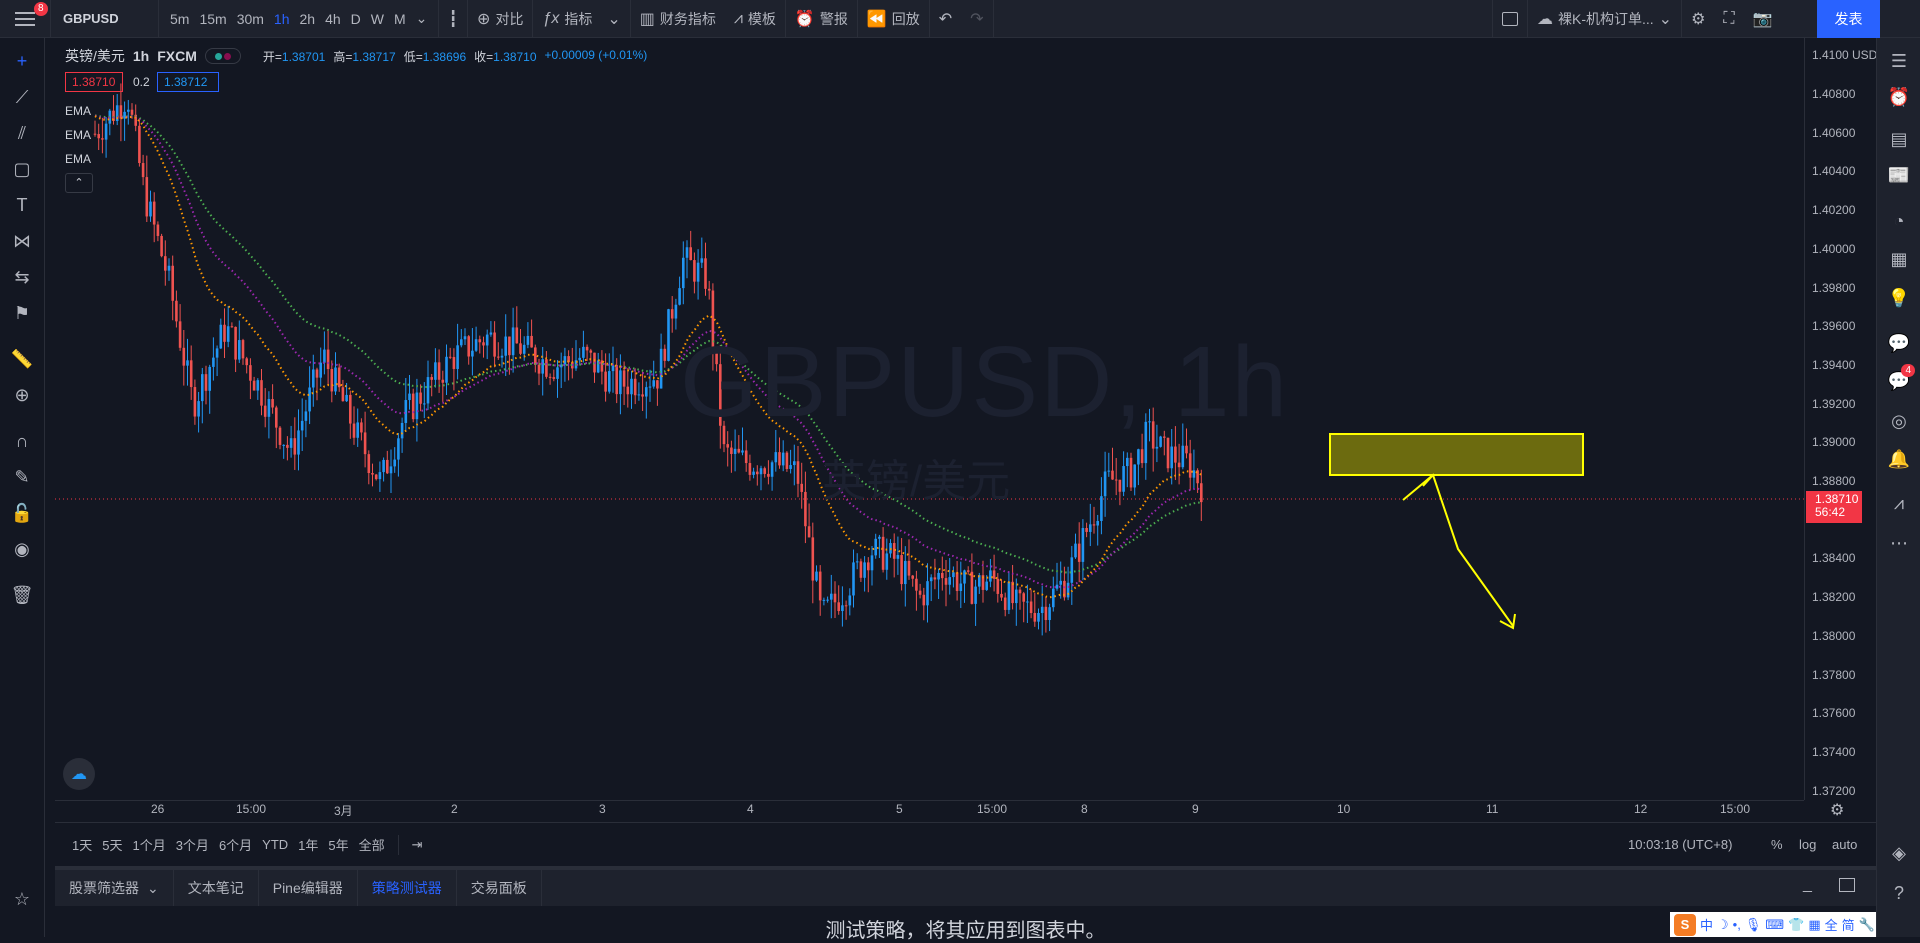  What do you see at coordinates (821, 19) in the screenshot?
I see `alert-button: ⏰ 警报` at bounding box center [821, 19].